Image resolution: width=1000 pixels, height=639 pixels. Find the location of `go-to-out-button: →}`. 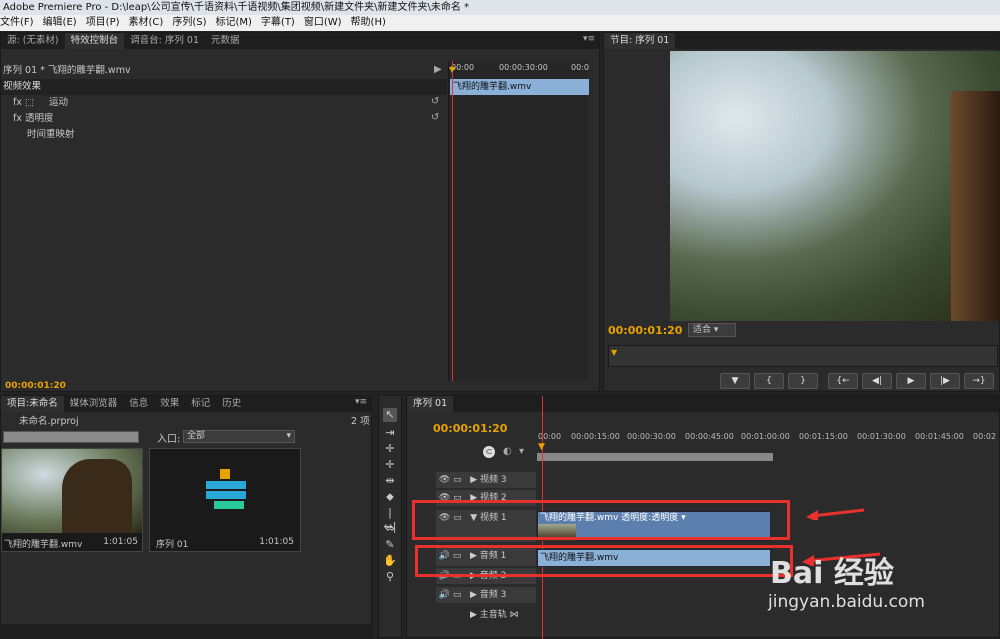

go-to-out-button: →} is located at coordinates (979, 381).